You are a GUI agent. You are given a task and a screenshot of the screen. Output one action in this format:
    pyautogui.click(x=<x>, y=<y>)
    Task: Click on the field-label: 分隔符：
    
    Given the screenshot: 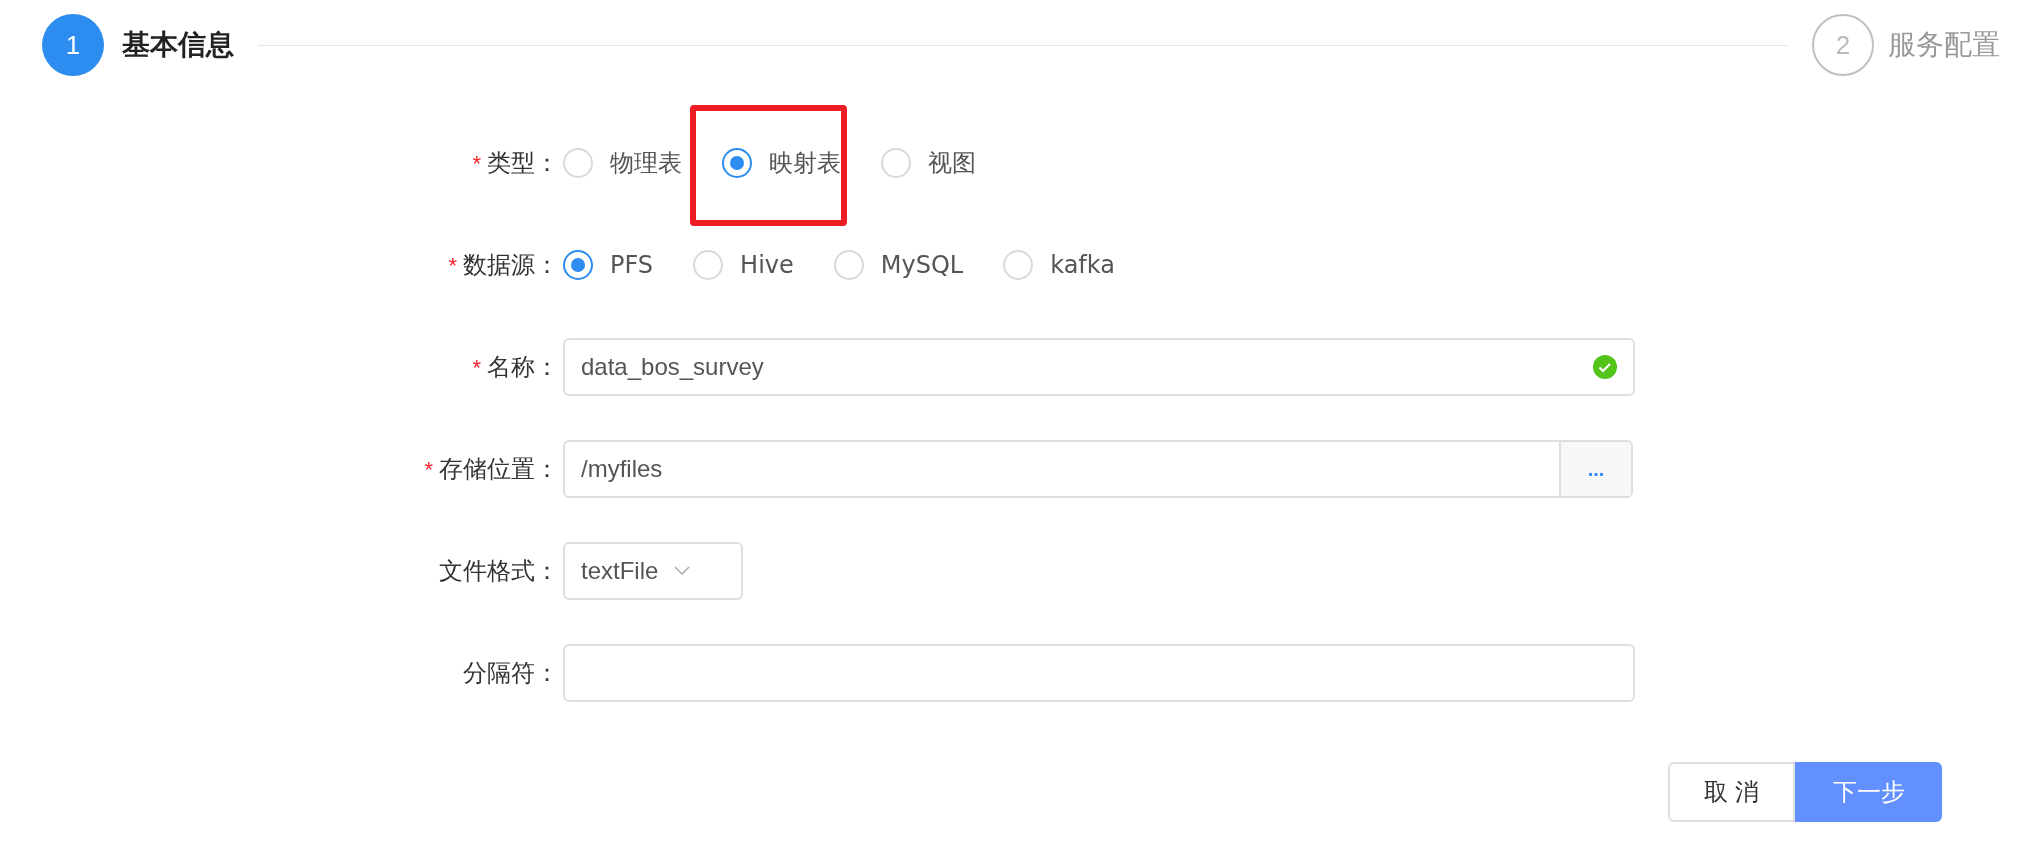 What is the action you would take?
    pyautogui.click(x=511, y=673)
    